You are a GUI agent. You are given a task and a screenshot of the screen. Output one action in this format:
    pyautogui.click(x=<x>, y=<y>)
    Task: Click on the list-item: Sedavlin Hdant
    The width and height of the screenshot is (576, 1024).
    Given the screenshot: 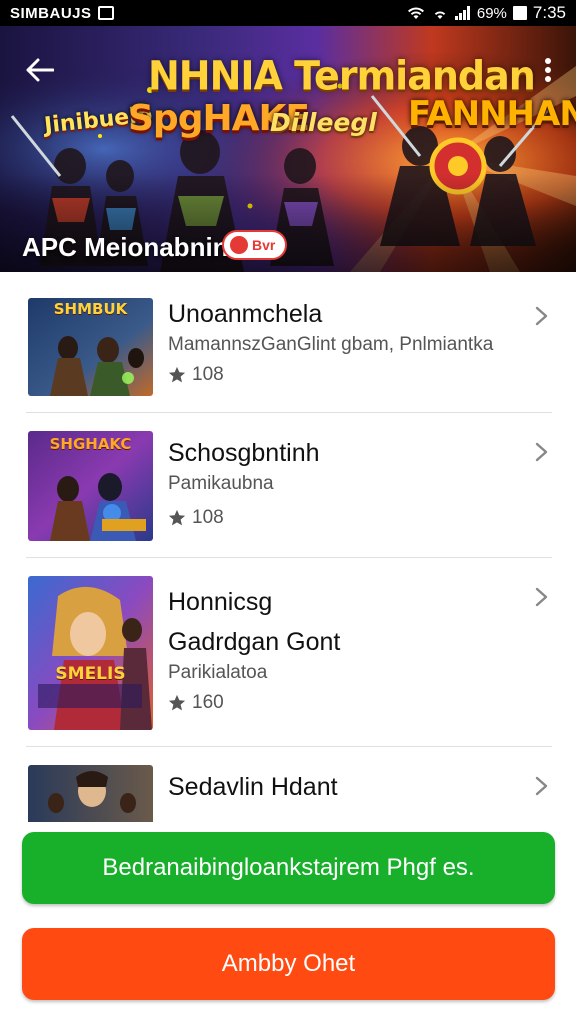 What is the action you would take?
    pyautogui.click(x=288, y=784)
    